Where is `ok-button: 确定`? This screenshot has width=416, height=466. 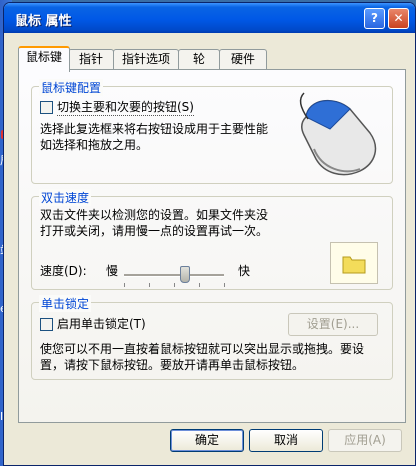 ok-button: 确定 is located at coordinates (207, 440).